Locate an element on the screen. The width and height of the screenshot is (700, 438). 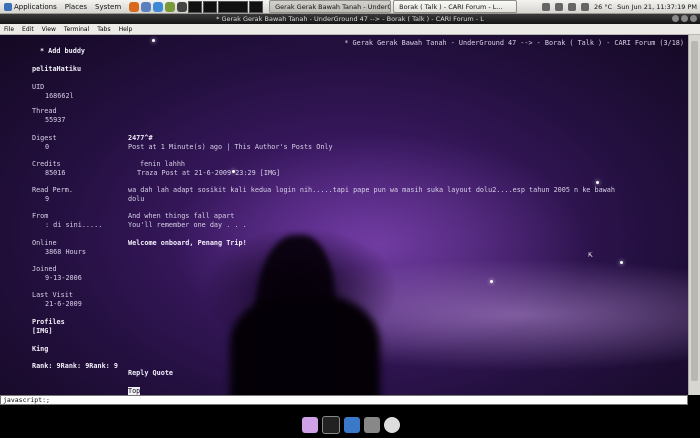
profile-label: Read Perm. is located at coordinates (52, 190).